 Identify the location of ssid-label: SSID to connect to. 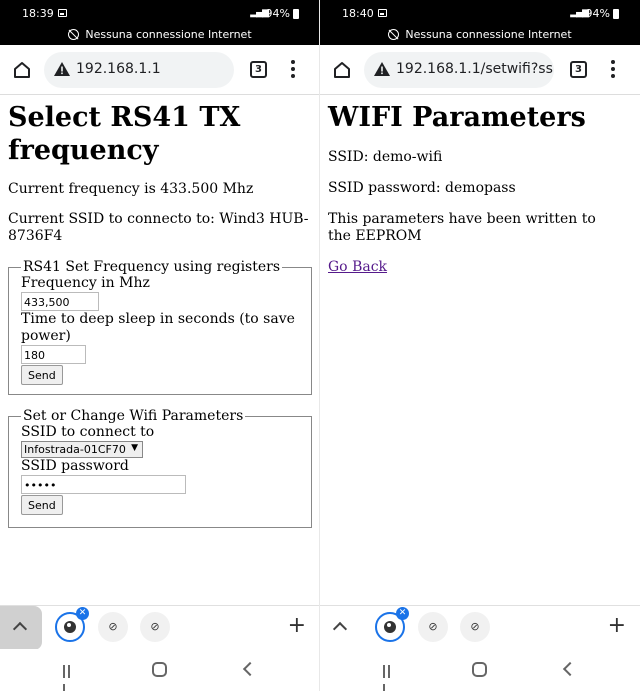
(88, 432).